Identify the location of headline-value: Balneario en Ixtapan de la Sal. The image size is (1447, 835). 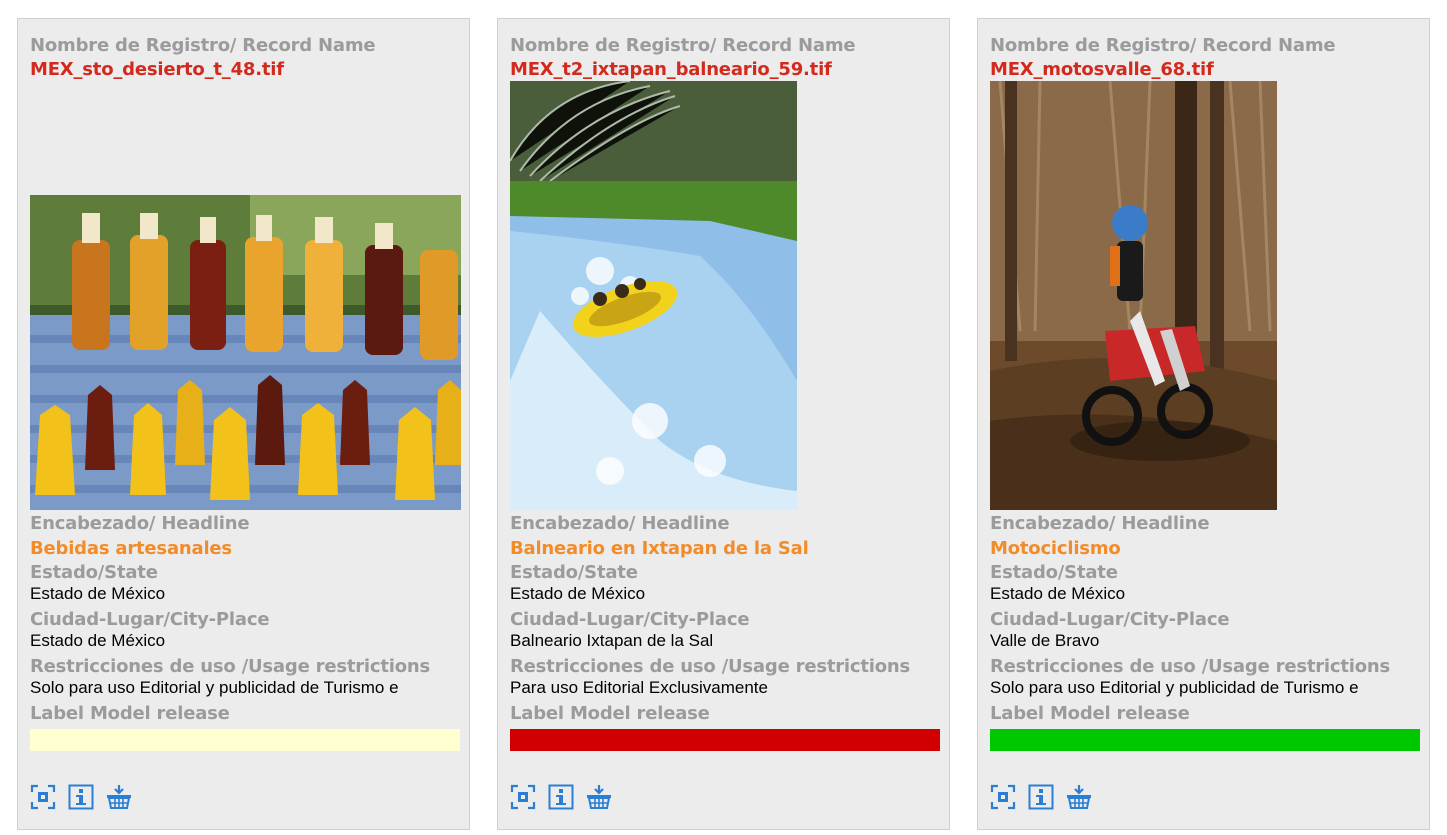
(659, 548).